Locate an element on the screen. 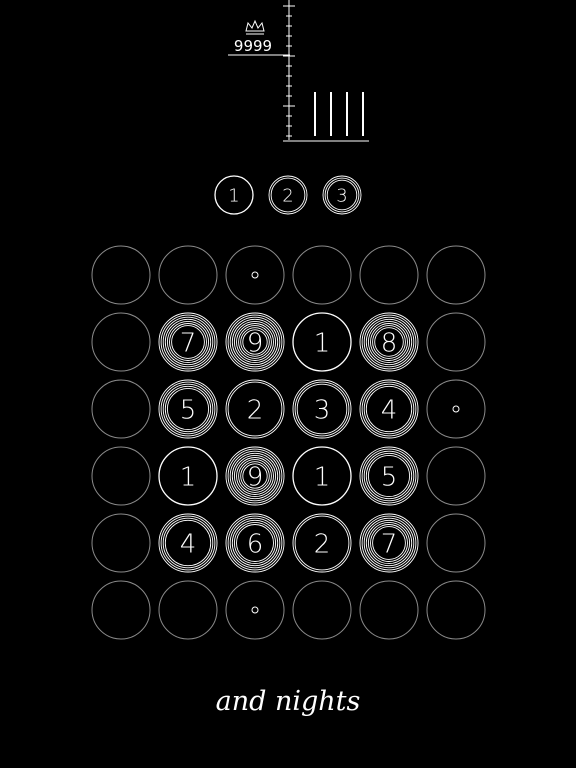 This screenshot has height=768, width=576. board-cell: 3 is located at coordinates (322, 409).